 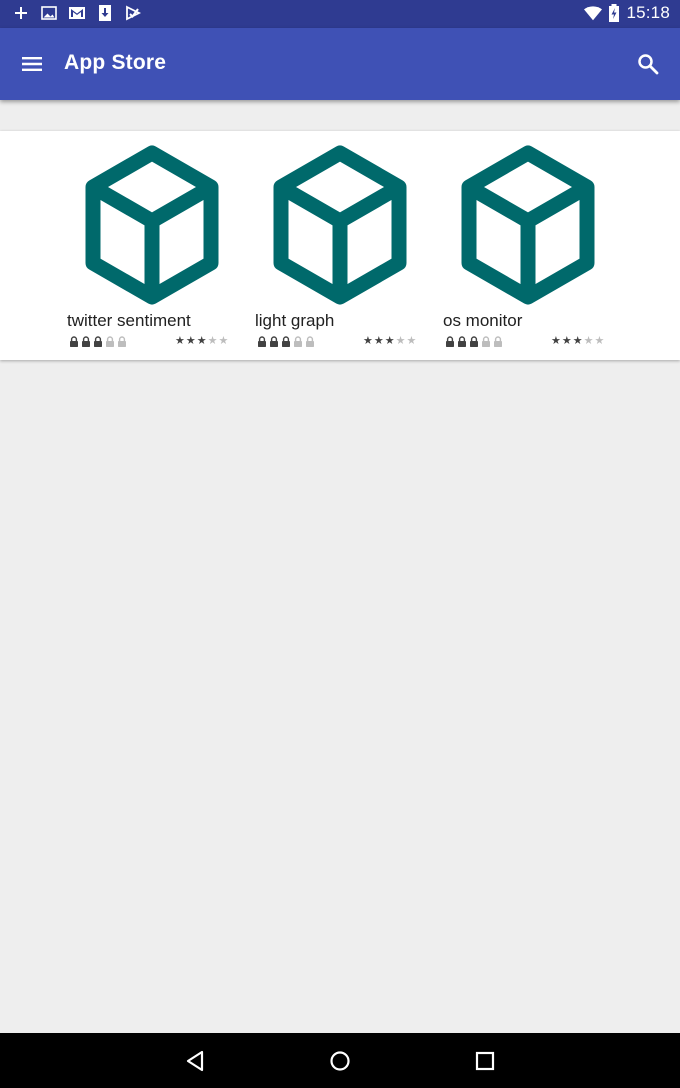 I want to click on app-tile: twitter sentiment ★ ★ ★ ★ ★, so click(x=155, y=245).